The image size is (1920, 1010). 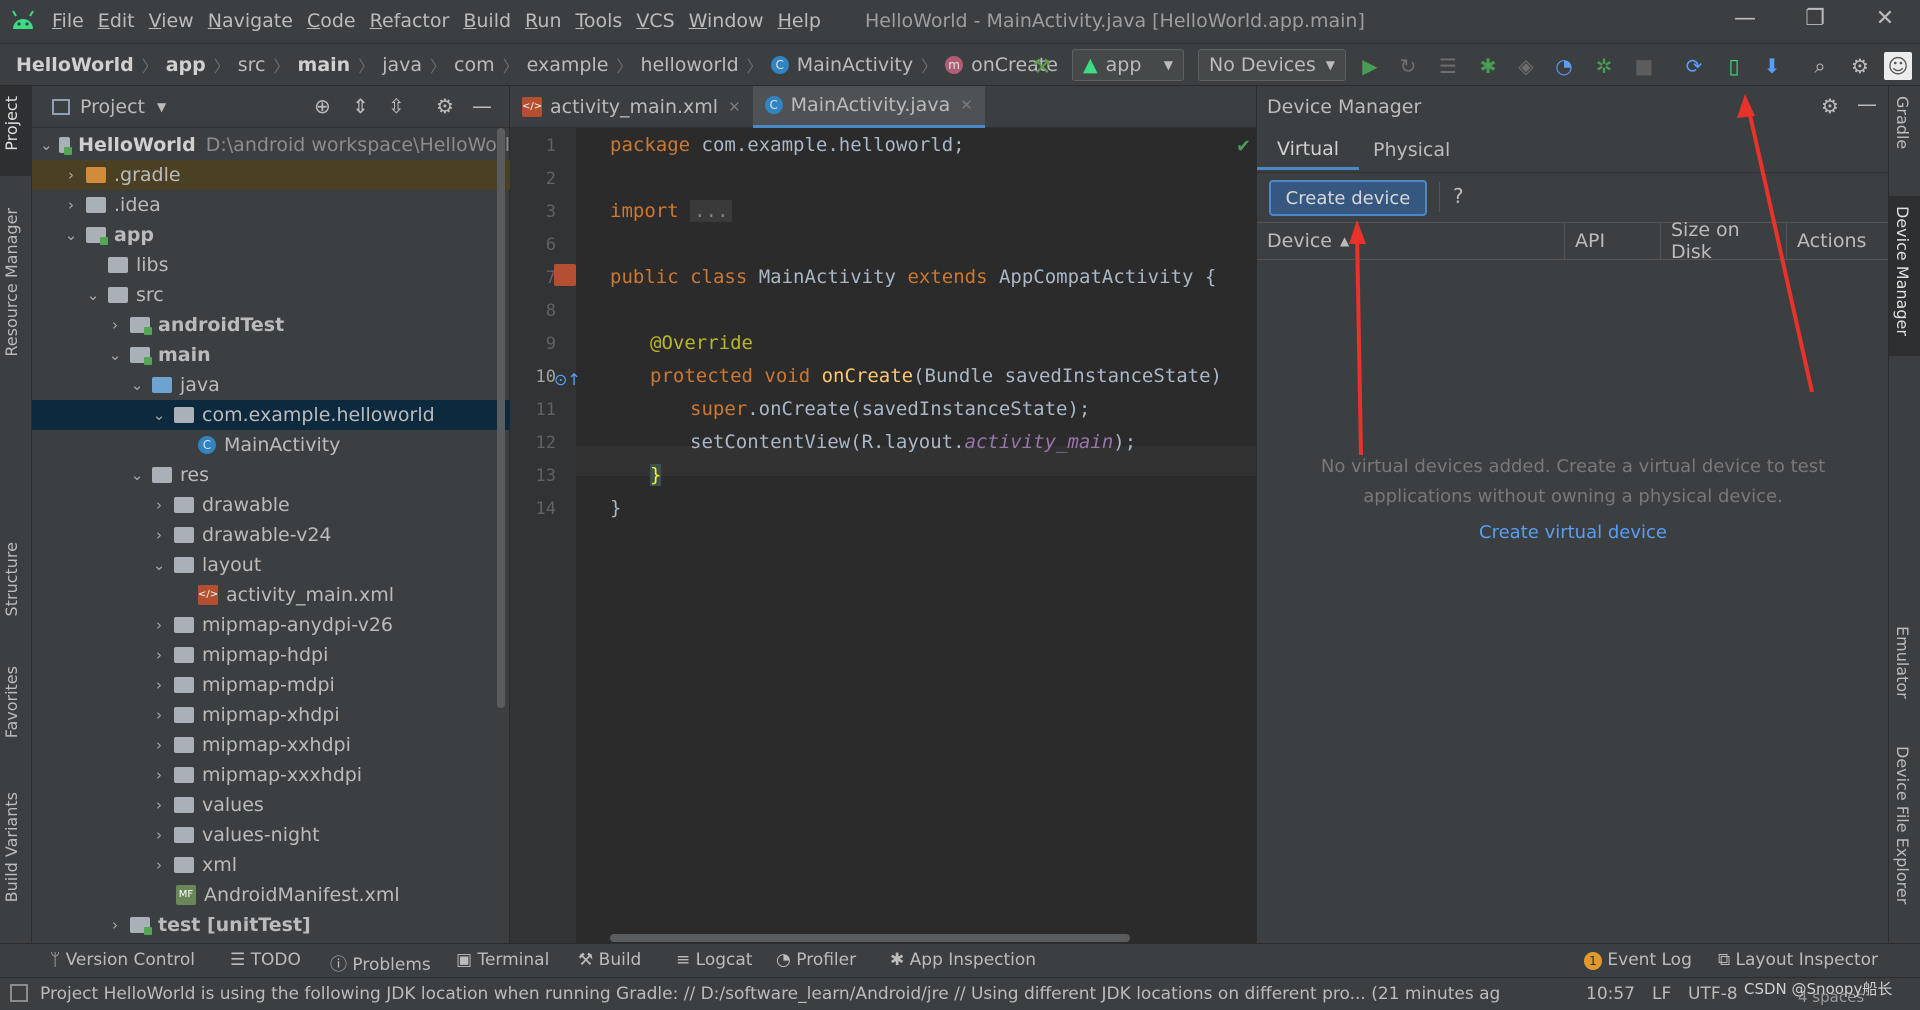 I want to click on column-header-actions: Actions, so click(x=1838, y=241).